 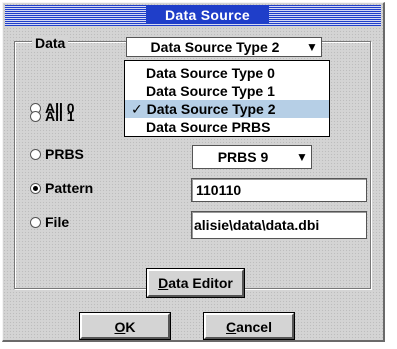 What do you see at coordinates (57, 222) in the screenshot?
I see `radio-file-label: File` at bounding box center [57, 222].